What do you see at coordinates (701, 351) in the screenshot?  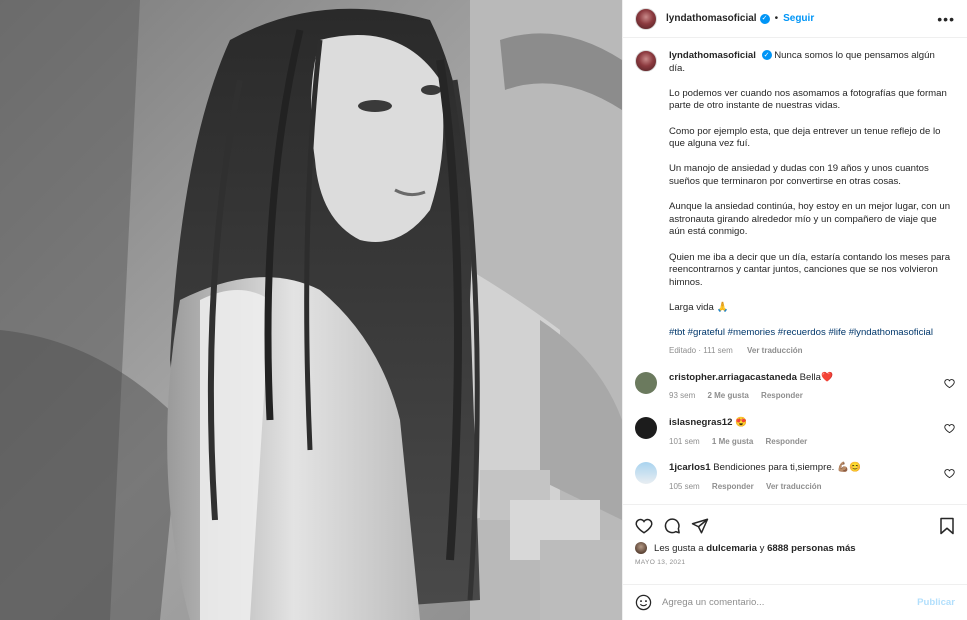 I see `caption-edited: Editado · 111 sem` at bounding box center [701, 351].